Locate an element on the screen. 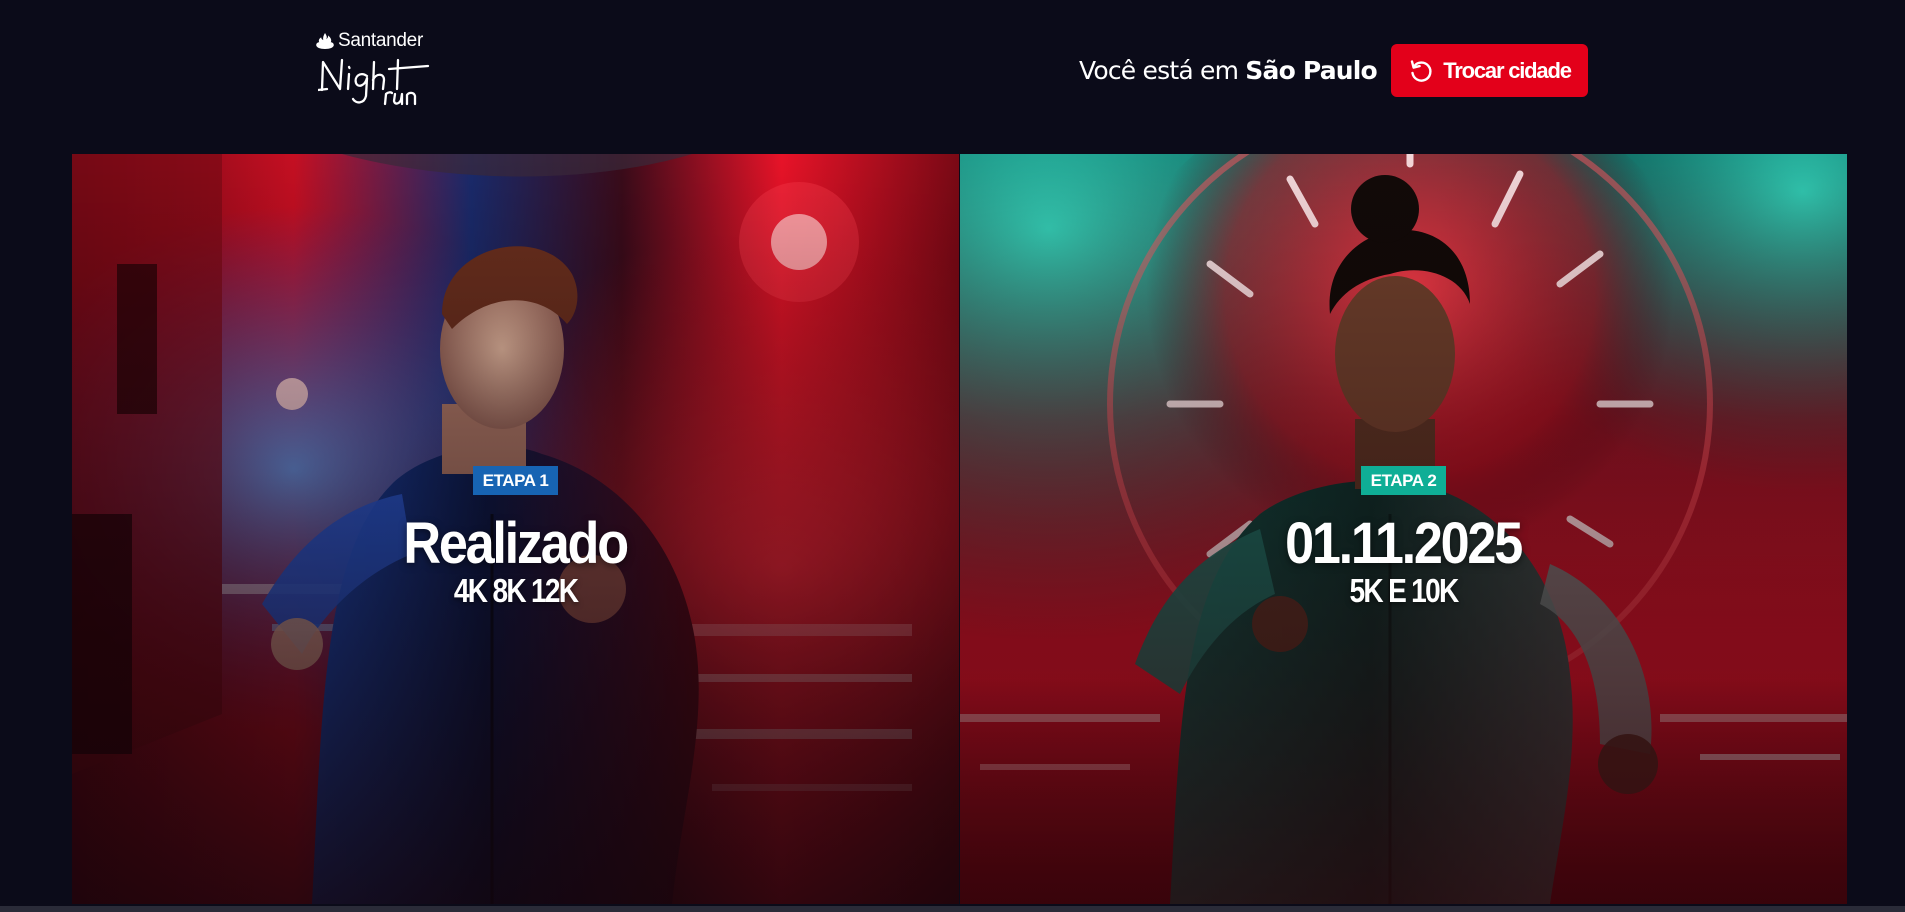 Image resolution: width=1905 pixels, height=912 pixels. night-run-wordmark is located at coordinates (374, 82).